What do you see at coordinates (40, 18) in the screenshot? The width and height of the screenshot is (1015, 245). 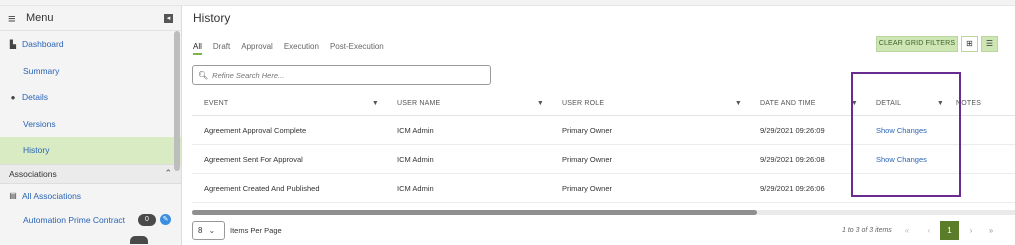 I see `menu-title: Menu` at bounding box center [40, 18].